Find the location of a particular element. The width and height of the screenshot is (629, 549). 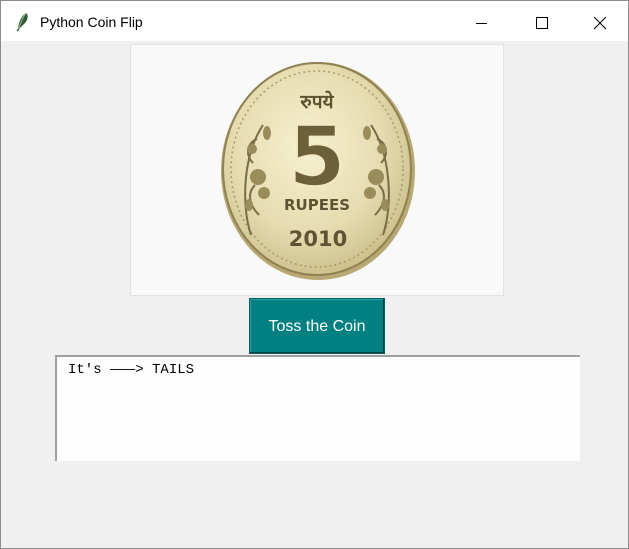

close-icon is located at coordinates (600, 23).